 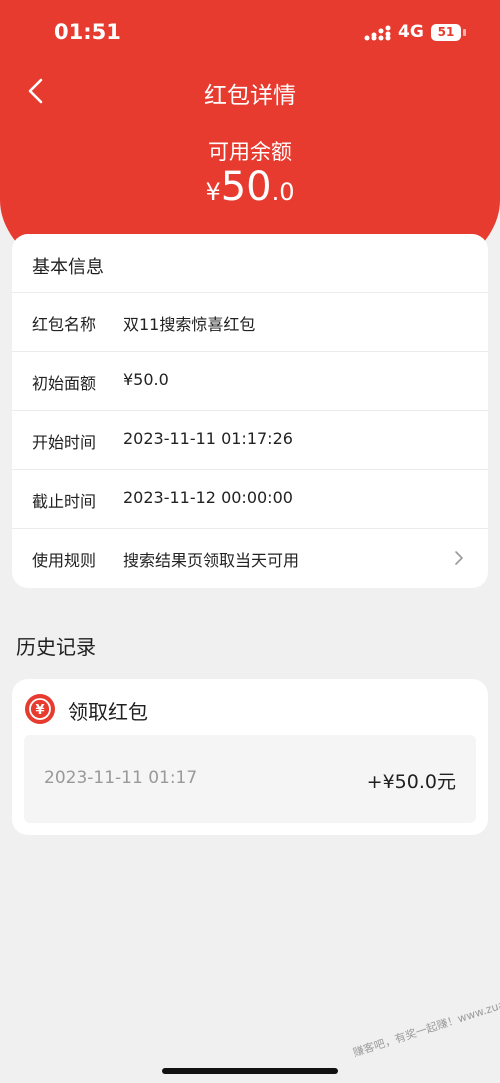 I want to click on info-row-end-time: 截止时间 2023-11-12 00:00:00, so click(x=250, y=498).